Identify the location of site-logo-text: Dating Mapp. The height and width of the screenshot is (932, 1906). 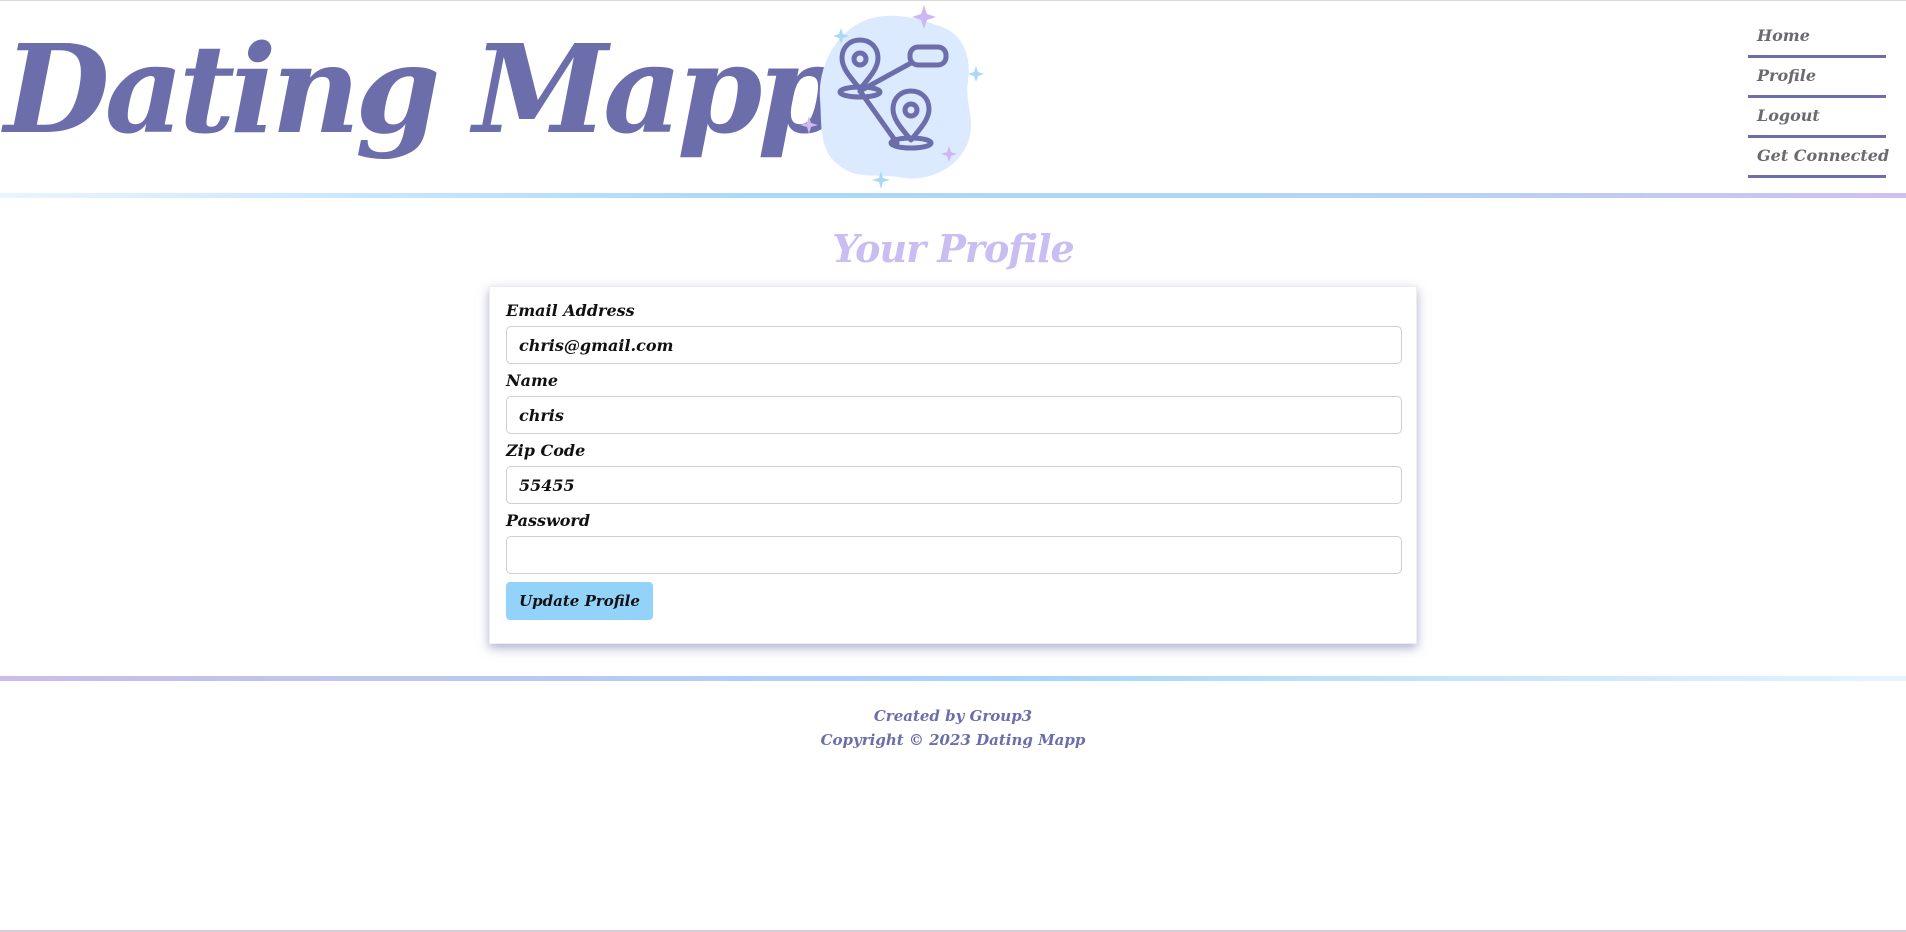
(423, 89).